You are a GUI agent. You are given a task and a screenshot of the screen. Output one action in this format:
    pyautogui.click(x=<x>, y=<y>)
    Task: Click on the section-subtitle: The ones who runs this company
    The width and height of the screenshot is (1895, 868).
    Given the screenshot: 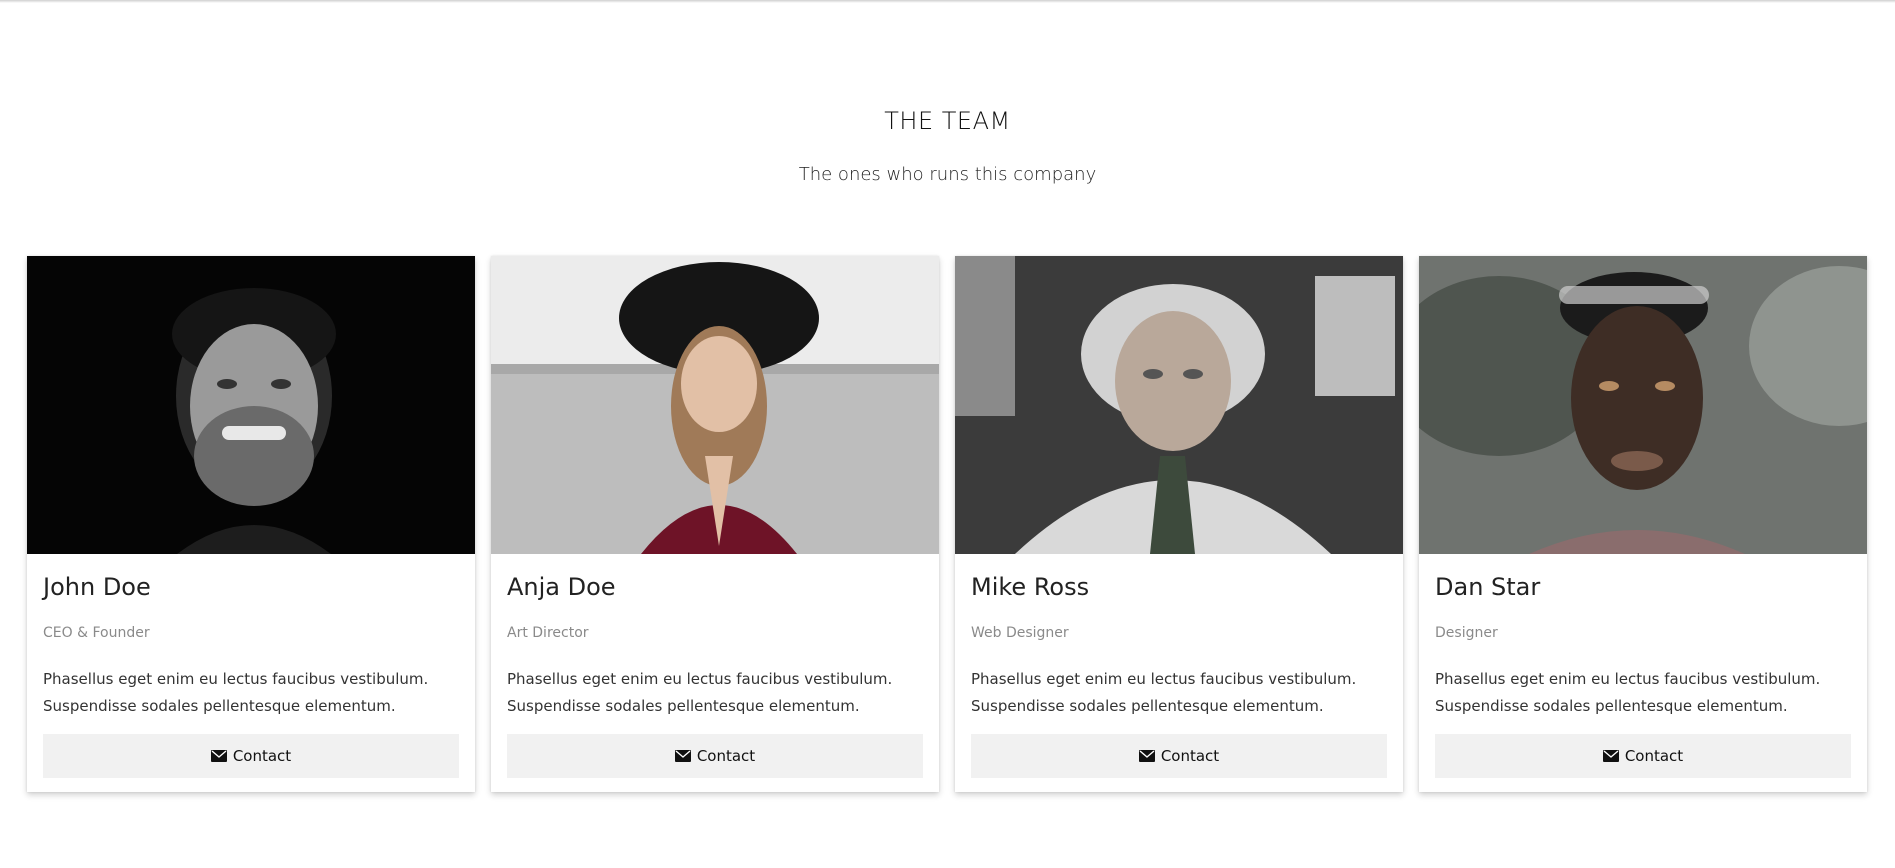 What is the action you would take?
    pyautogui.click(x=947, y=174)
    